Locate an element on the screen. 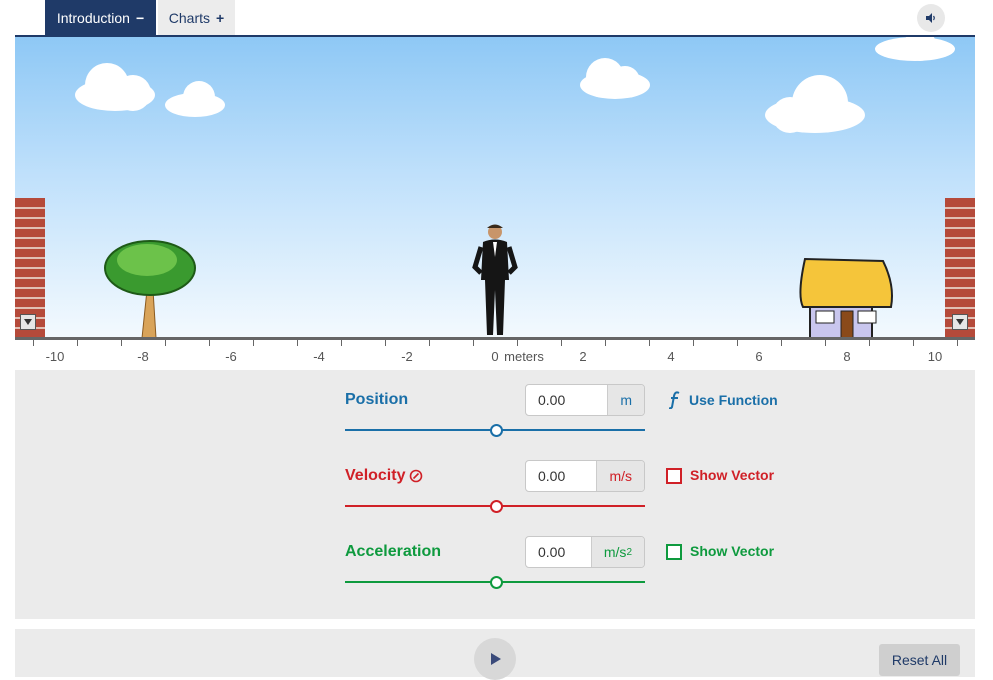  moving-man is located at coordinates (495, 279).